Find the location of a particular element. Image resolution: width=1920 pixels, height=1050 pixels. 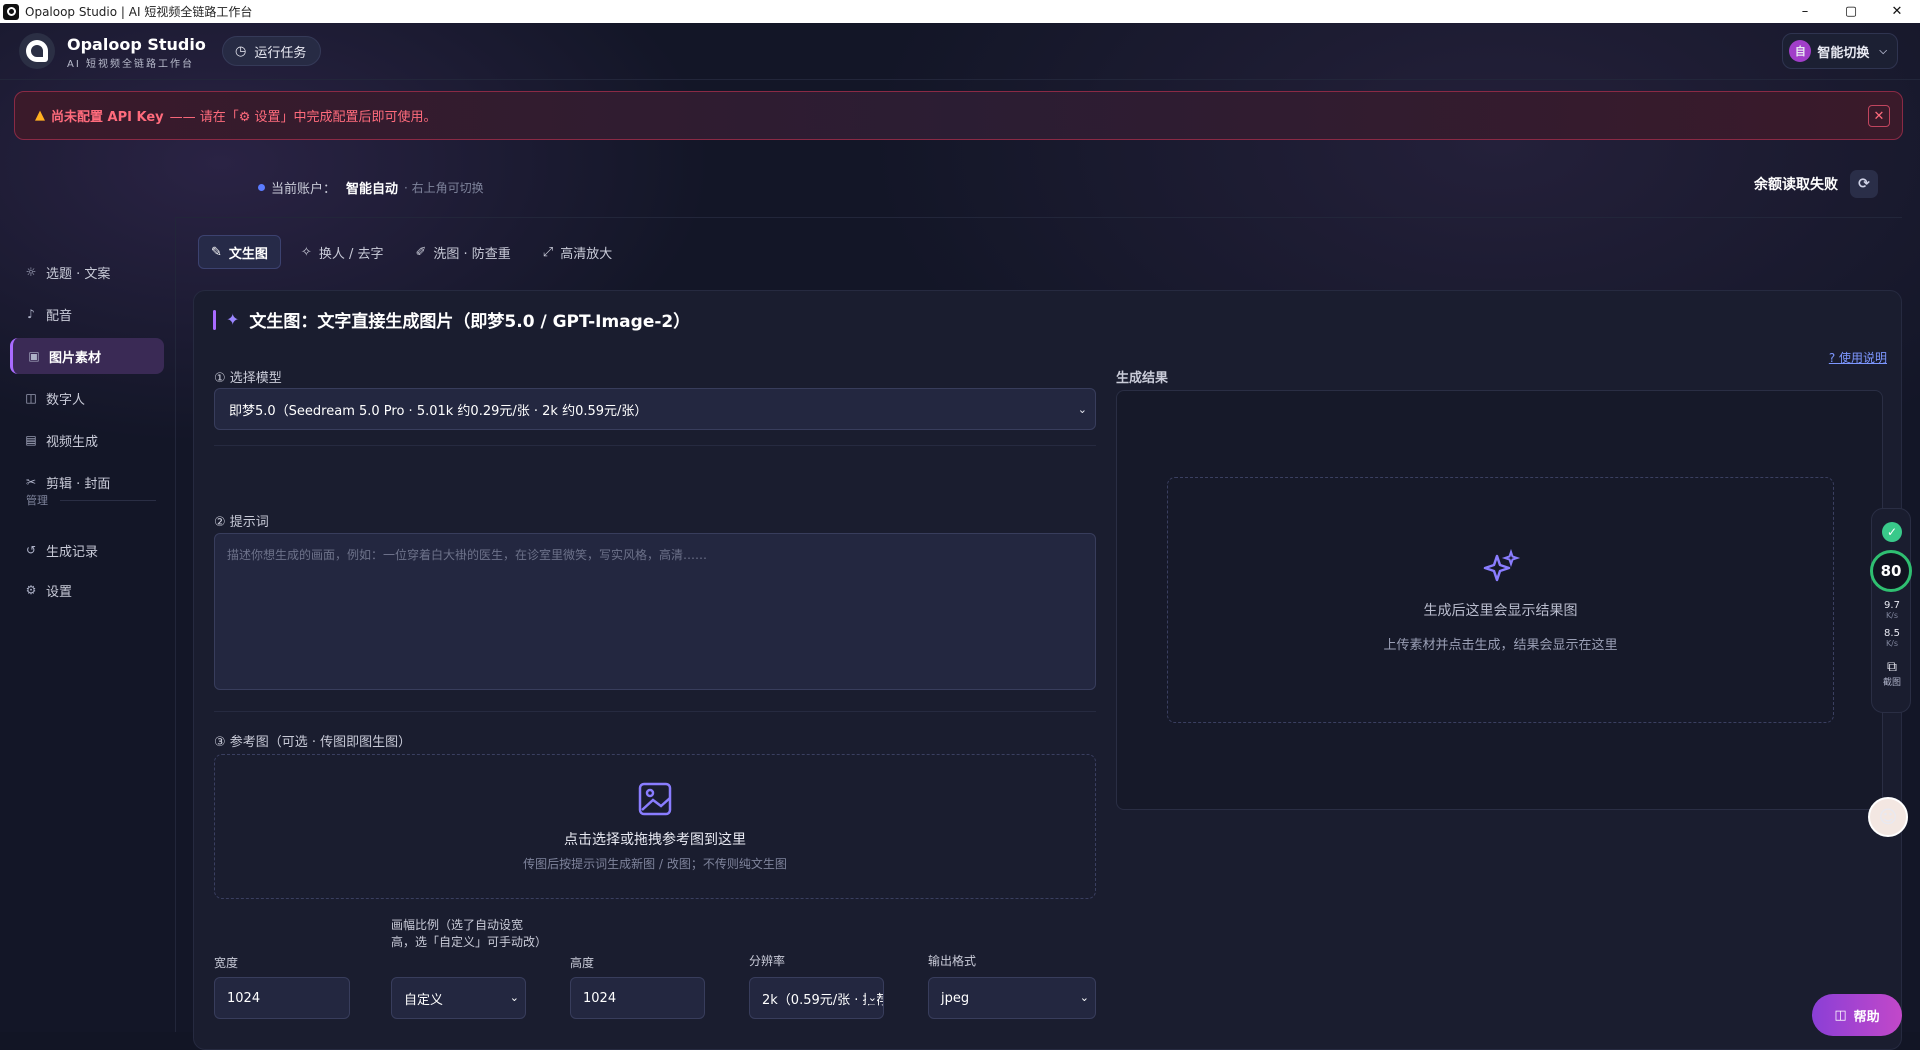

brand-name: Opaloop Studio is located at coordinates (136, 44).